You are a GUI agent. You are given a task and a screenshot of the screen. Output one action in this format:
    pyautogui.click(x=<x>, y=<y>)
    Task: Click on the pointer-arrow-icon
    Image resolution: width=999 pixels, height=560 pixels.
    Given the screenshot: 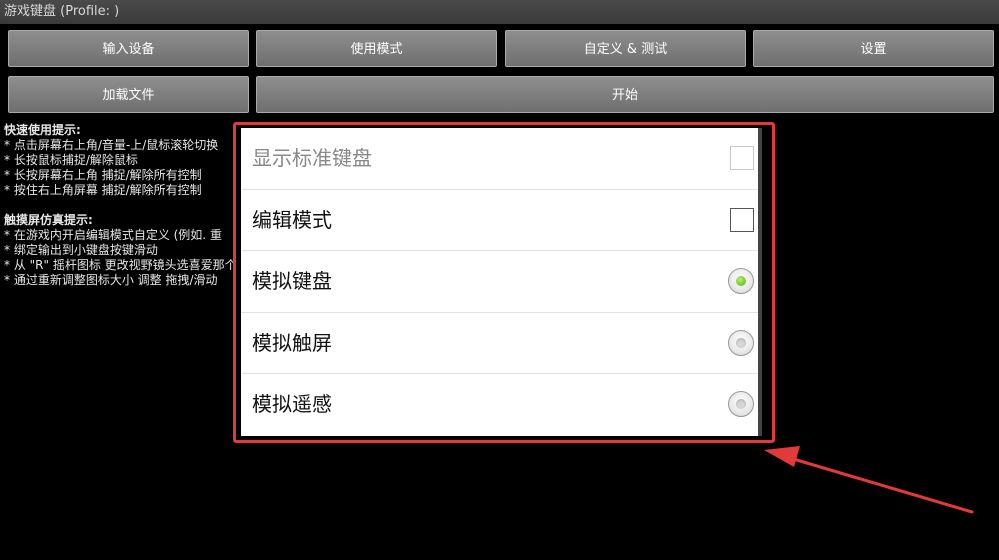 What is the action you would take?
    pyautogui.click(x=869, y=480)
    